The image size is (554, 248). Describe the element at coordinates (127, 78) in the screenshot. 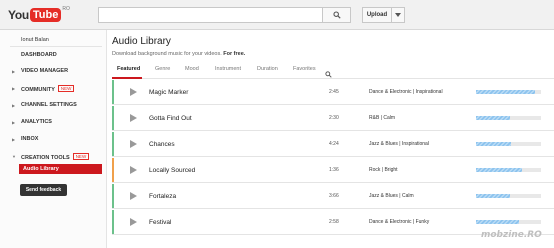

I see `active-tab-indicator` at that location.